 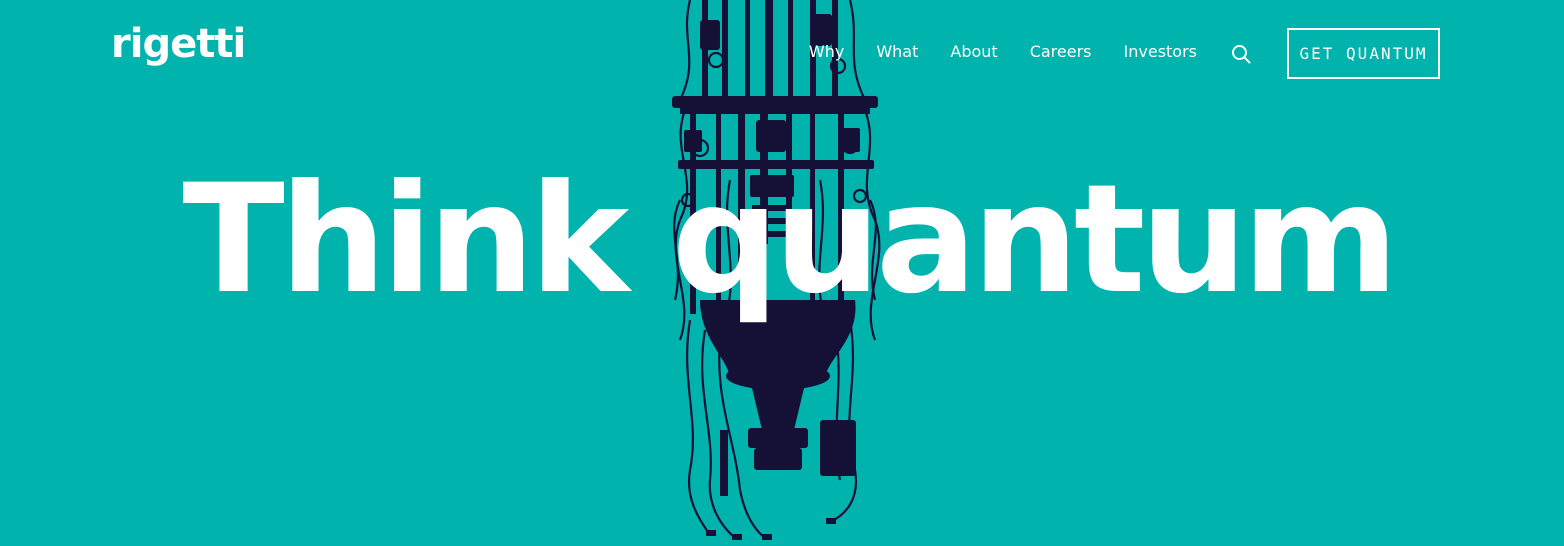 What do you see at coordinates (1363, 53) in the screenshot?
I see `get-quantum-button: GET QUANTUM` at bounding box center [1363, 53].